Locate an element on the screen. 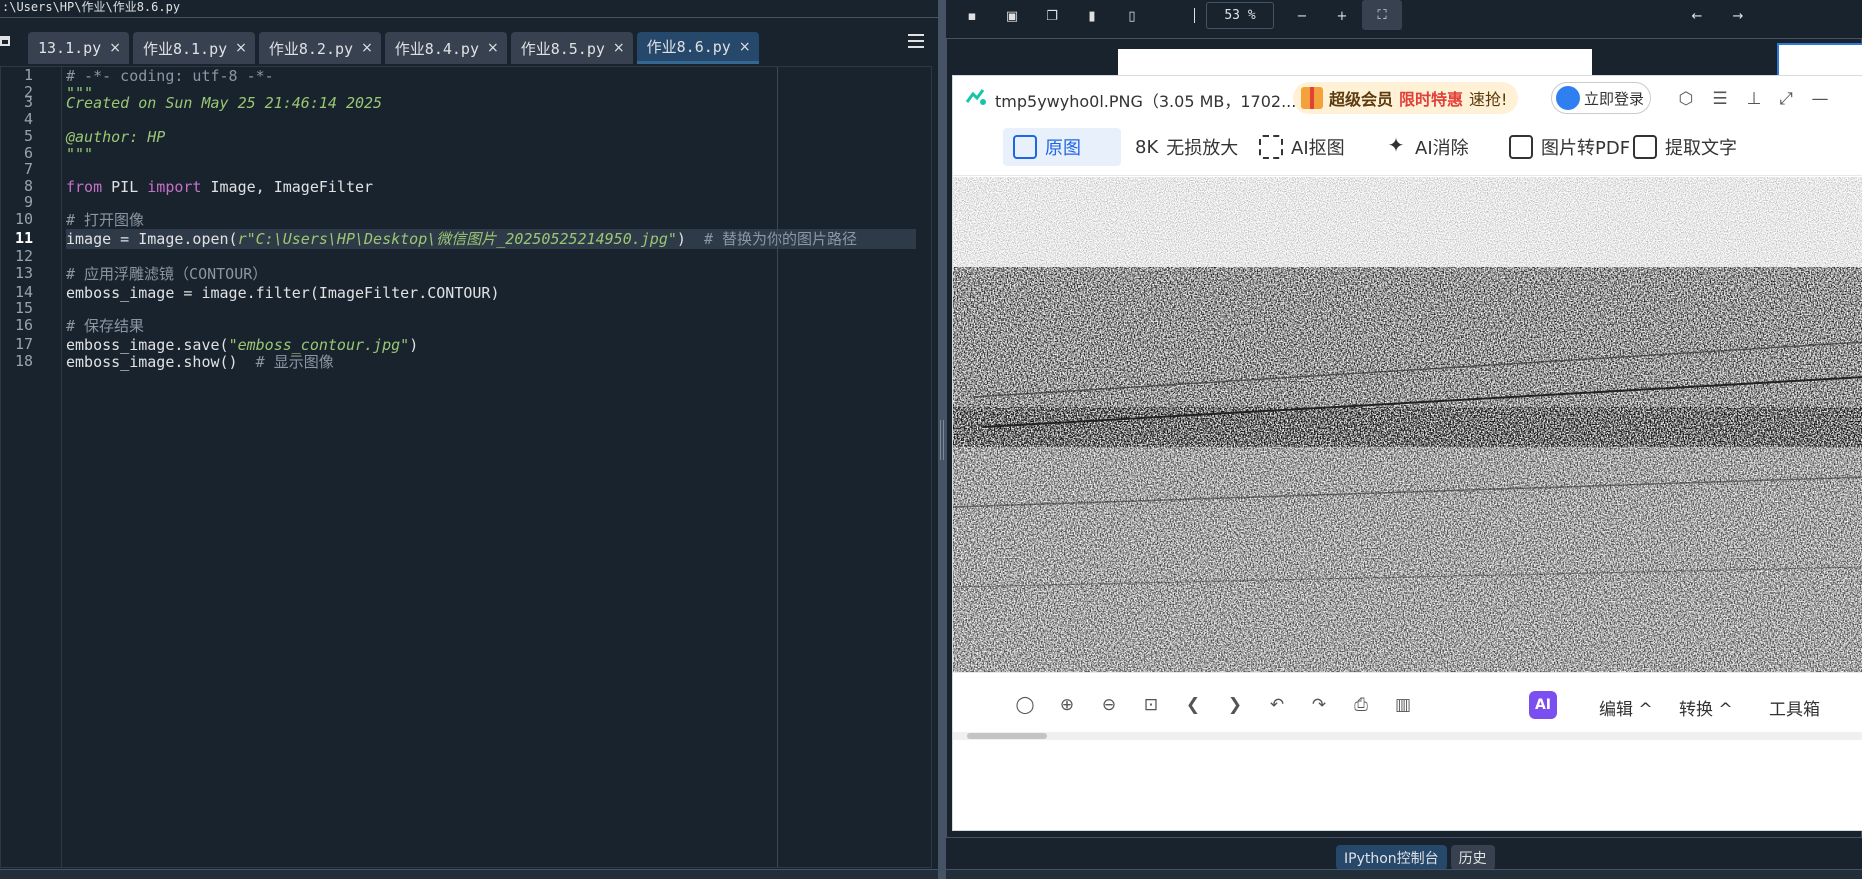 This screenshot has height=879, width=1862. tool-upscale: 8K 无损放大 is located at coordinates (1186, 147).